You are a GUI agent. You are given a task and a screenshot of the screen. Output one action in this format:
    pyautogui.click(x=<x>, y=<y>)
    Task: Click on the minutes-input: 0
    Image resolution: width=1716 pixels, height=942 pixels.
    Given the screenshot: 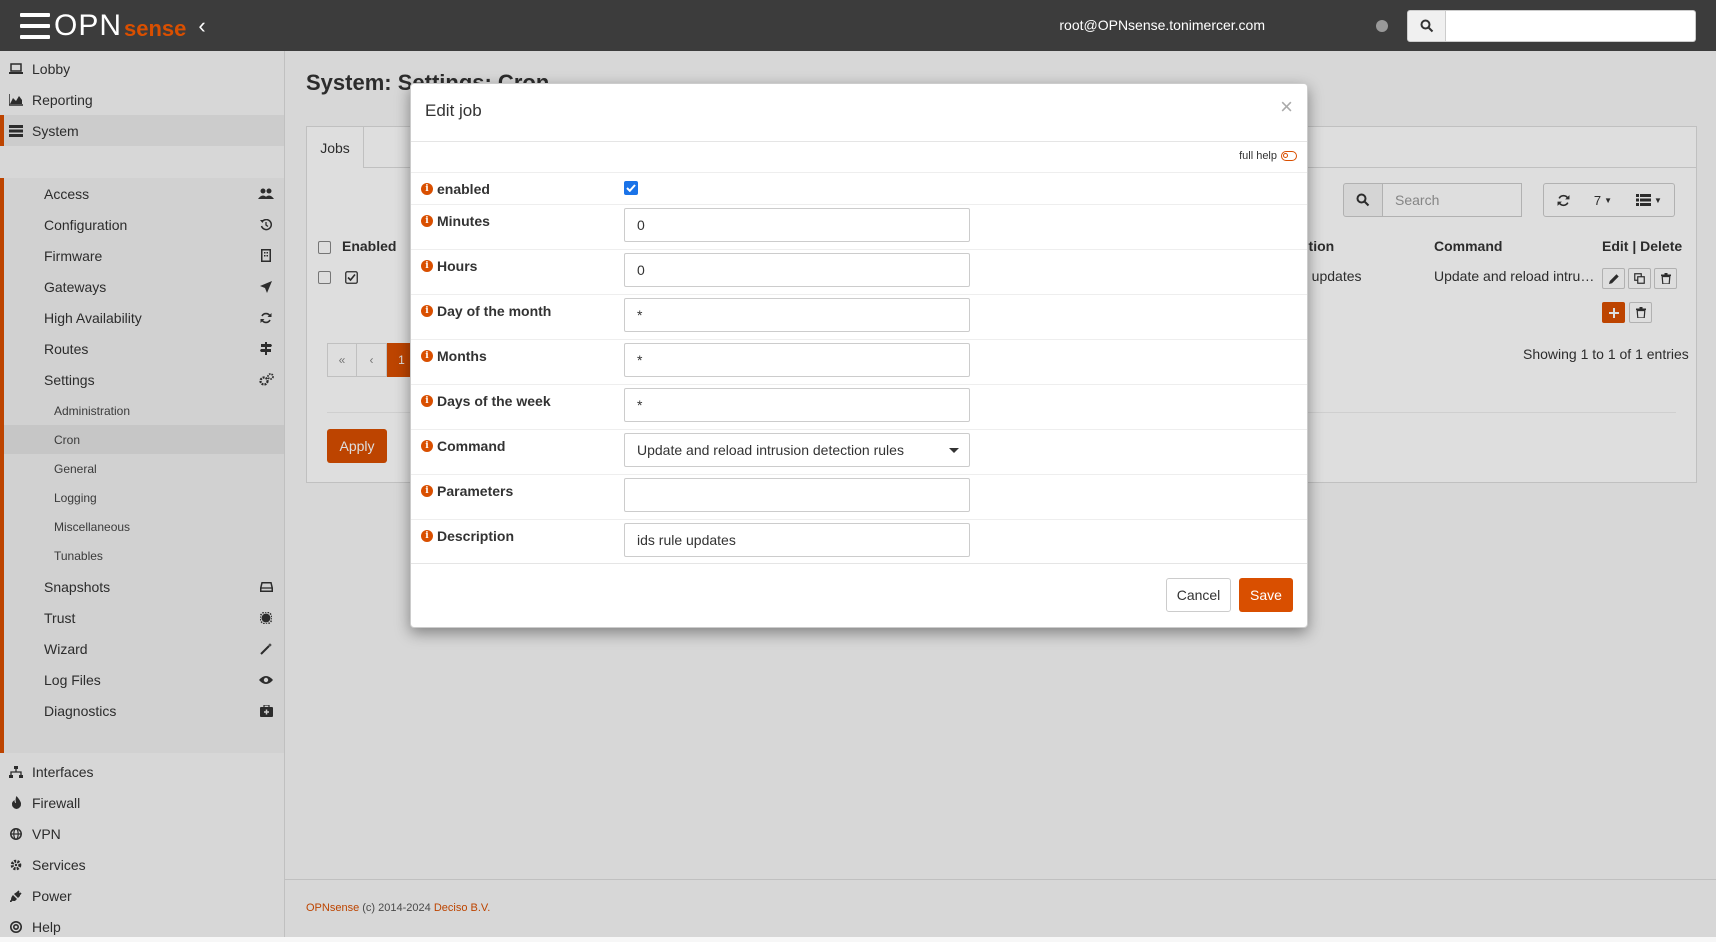 What is the action you would take?
    pyautogui.click(x=797, y=225)
    